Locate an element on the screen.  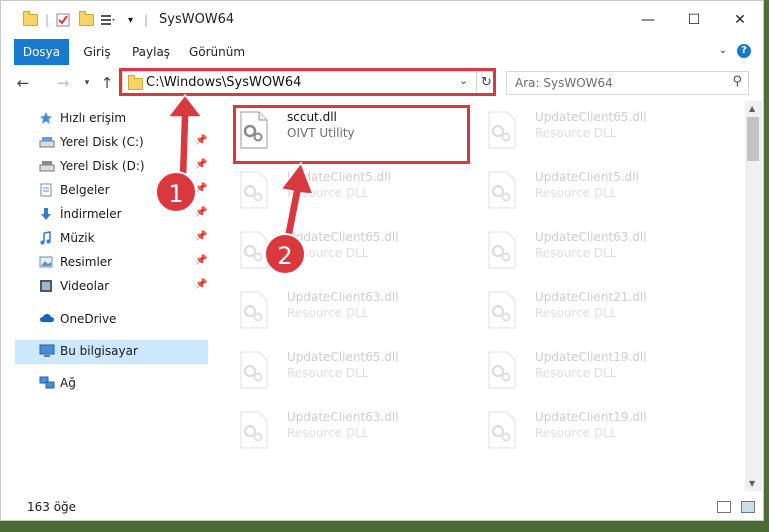
sidebar-item-label: Yerel Disk (C:) is located at coordinates (102, 142).